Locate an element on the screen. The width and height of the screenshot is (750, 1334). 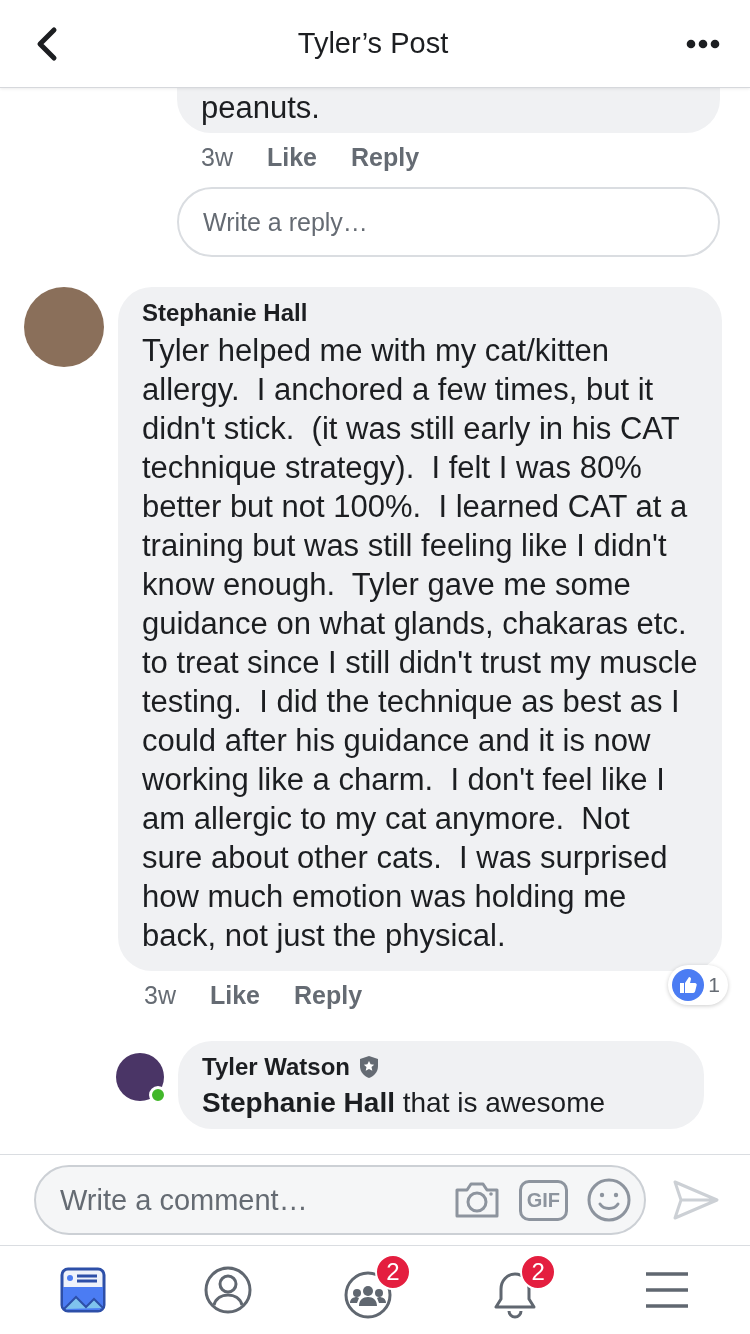
profile-icon is located at coordinates (227, 1290).